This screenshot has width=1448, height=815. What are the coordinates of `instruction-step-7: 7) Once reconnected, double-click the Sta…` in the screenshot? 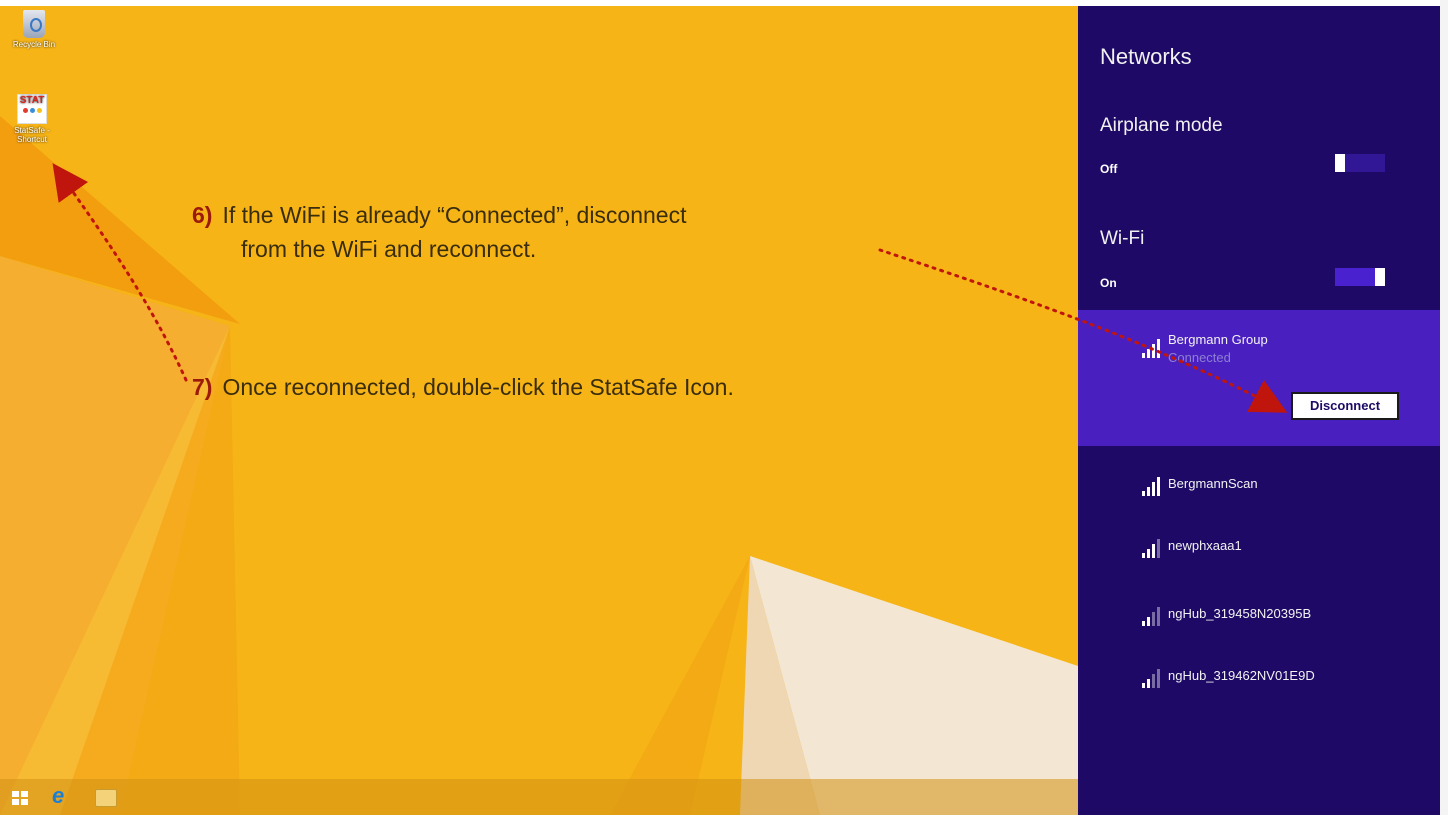 It's located at (463, 387).